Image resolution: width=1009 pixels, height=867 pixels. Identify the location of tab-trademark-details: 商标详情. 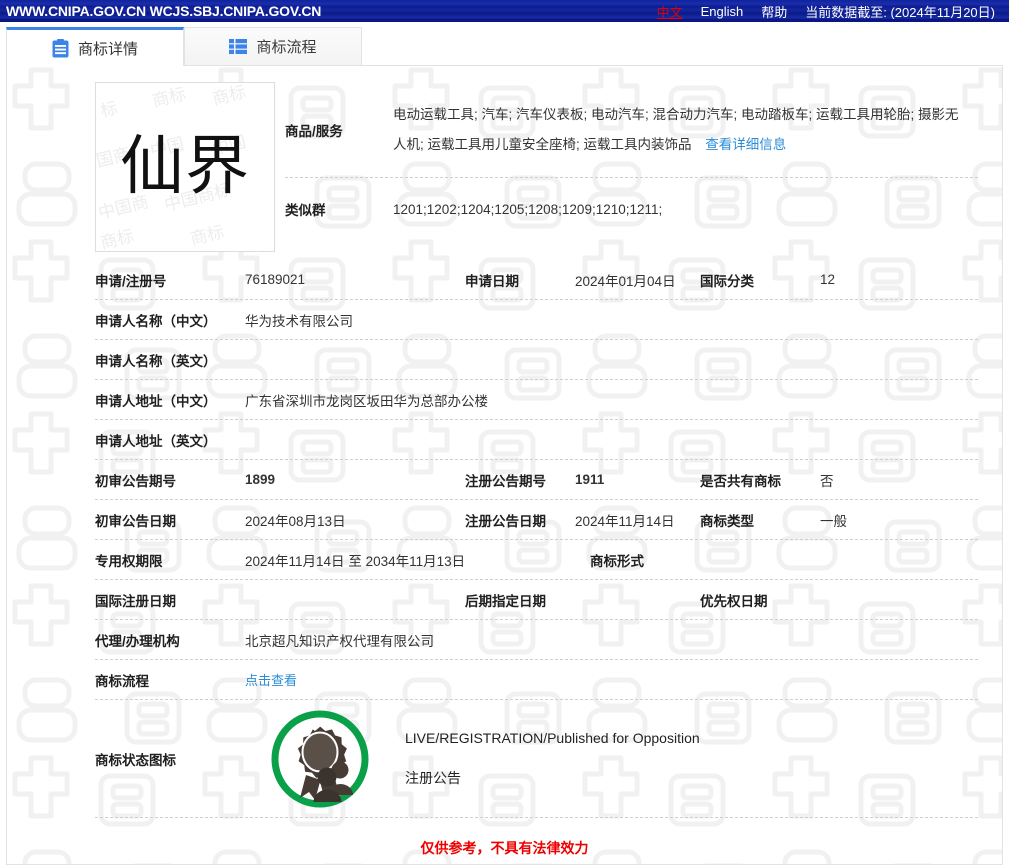
(95, 46).